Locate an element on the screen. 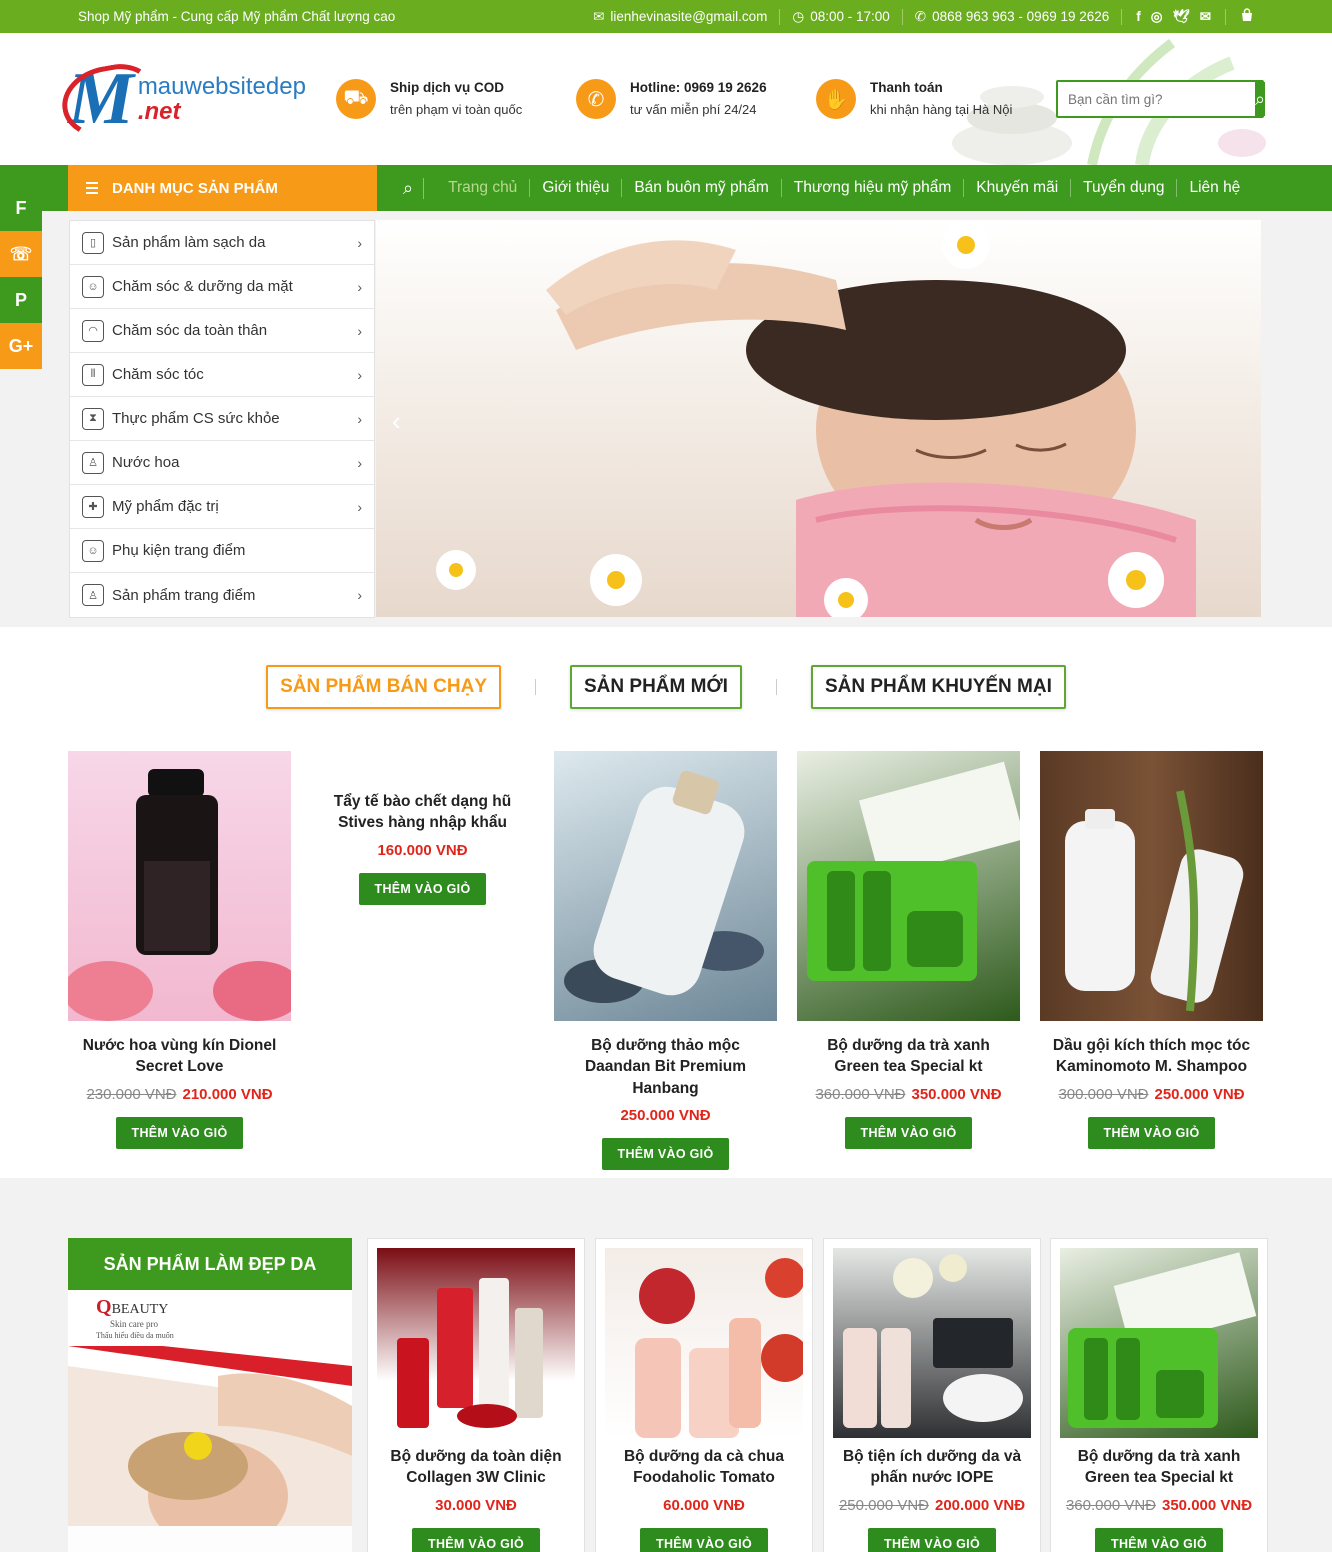 Image resolution: width=1332 pixels, height=1552 pixels. tab-new-products: SẢN PHẨM MỚI is located at coordinates (656, 687).